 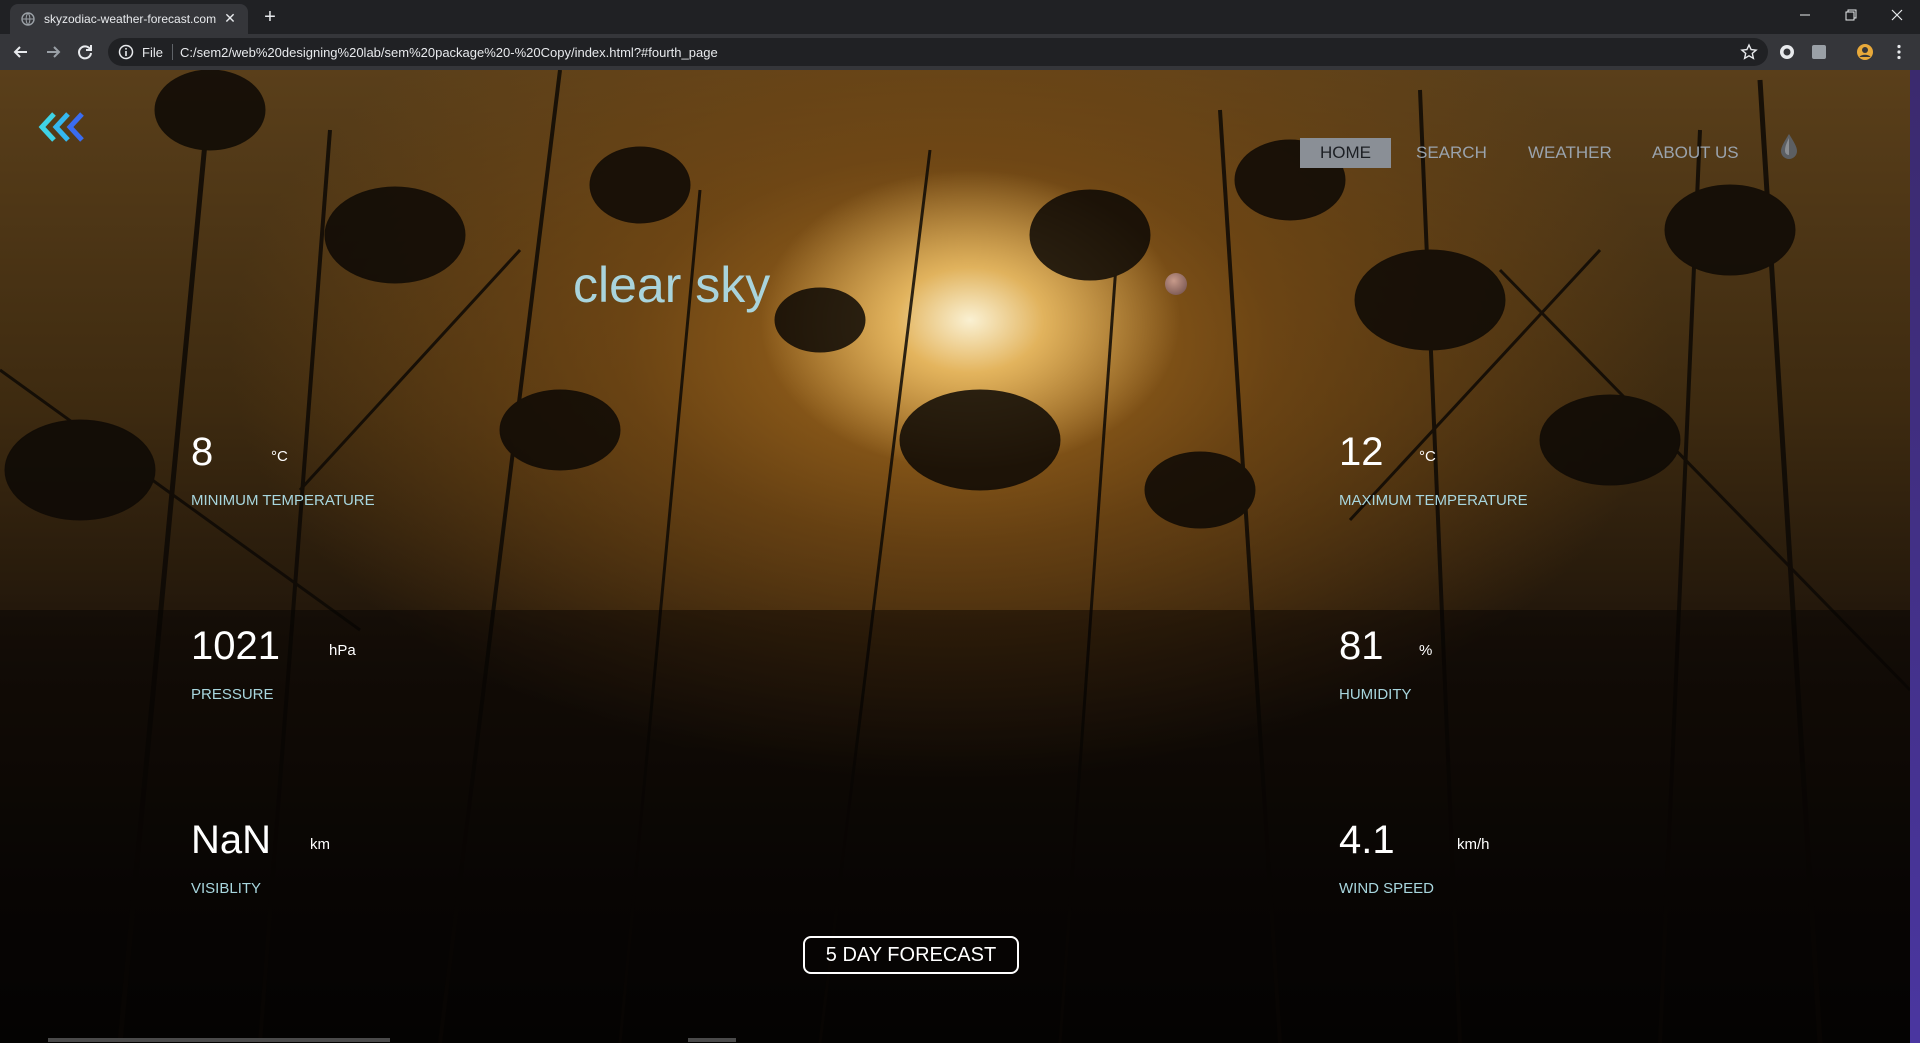 What do you see at coordinates (202, 452) in the screenshot?
I see `min-temperature-value: 8` at bounding box center [202, 452].